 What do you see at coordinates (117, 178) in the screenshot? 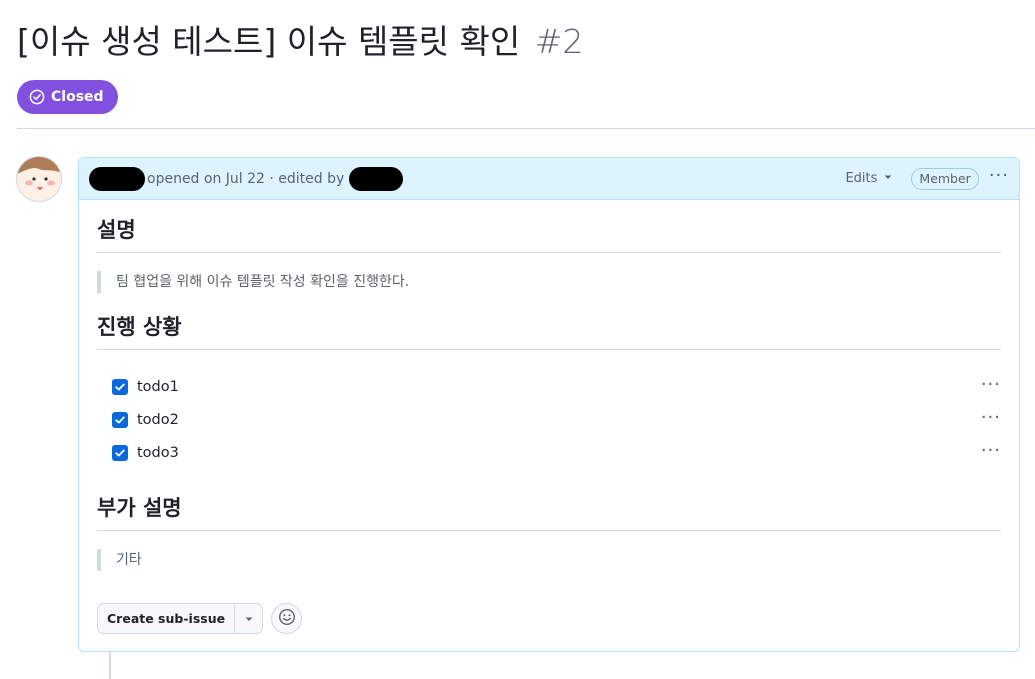
I see `author-name-redacted` at bounding box center [117, 178].